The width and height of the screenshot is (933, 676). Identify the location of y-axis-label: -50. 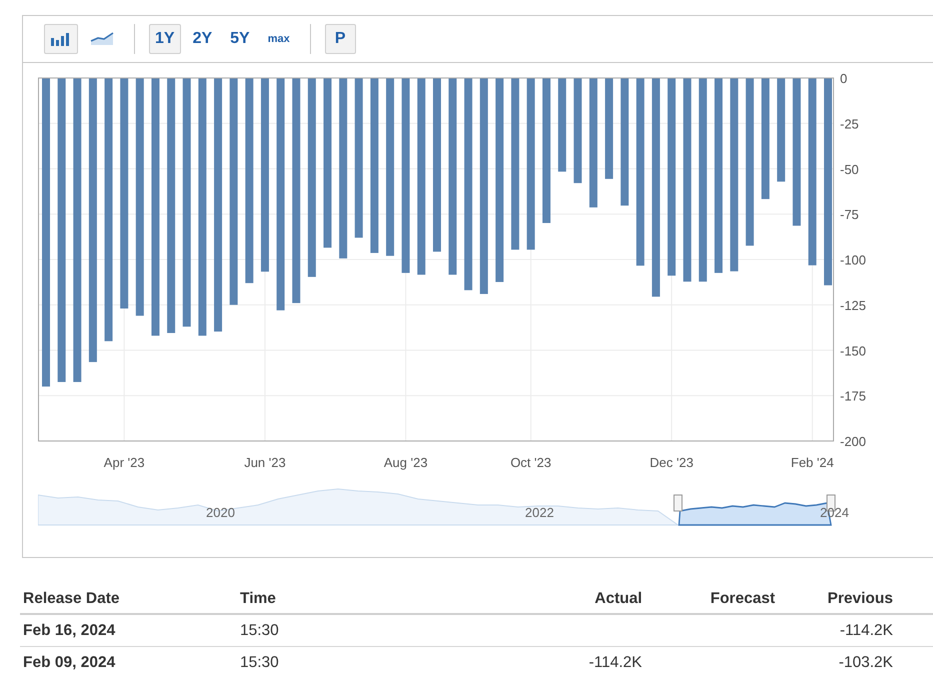
(849, 169).